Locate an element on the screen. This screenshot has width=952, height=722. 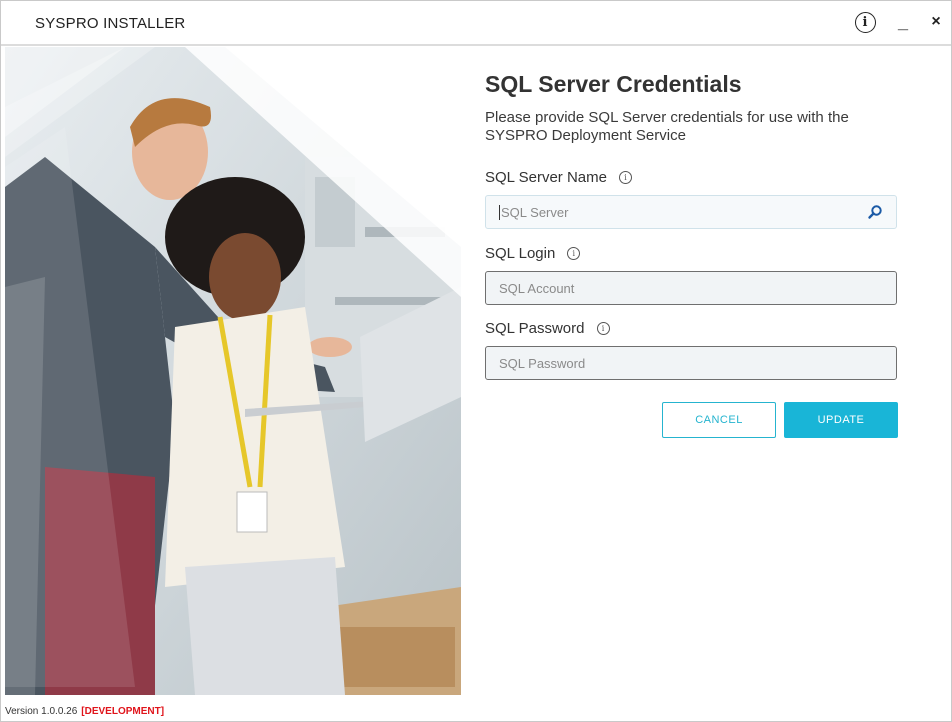
version-text: Version 1.0.0.26 is located at coordinates (41, 711).